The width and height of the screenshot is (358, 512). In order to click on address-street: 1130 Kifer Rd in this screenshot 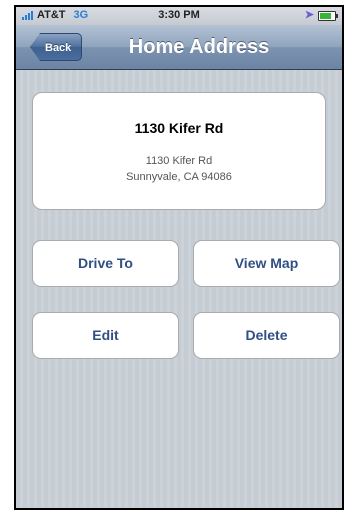, I will do `click(179, 161)`.